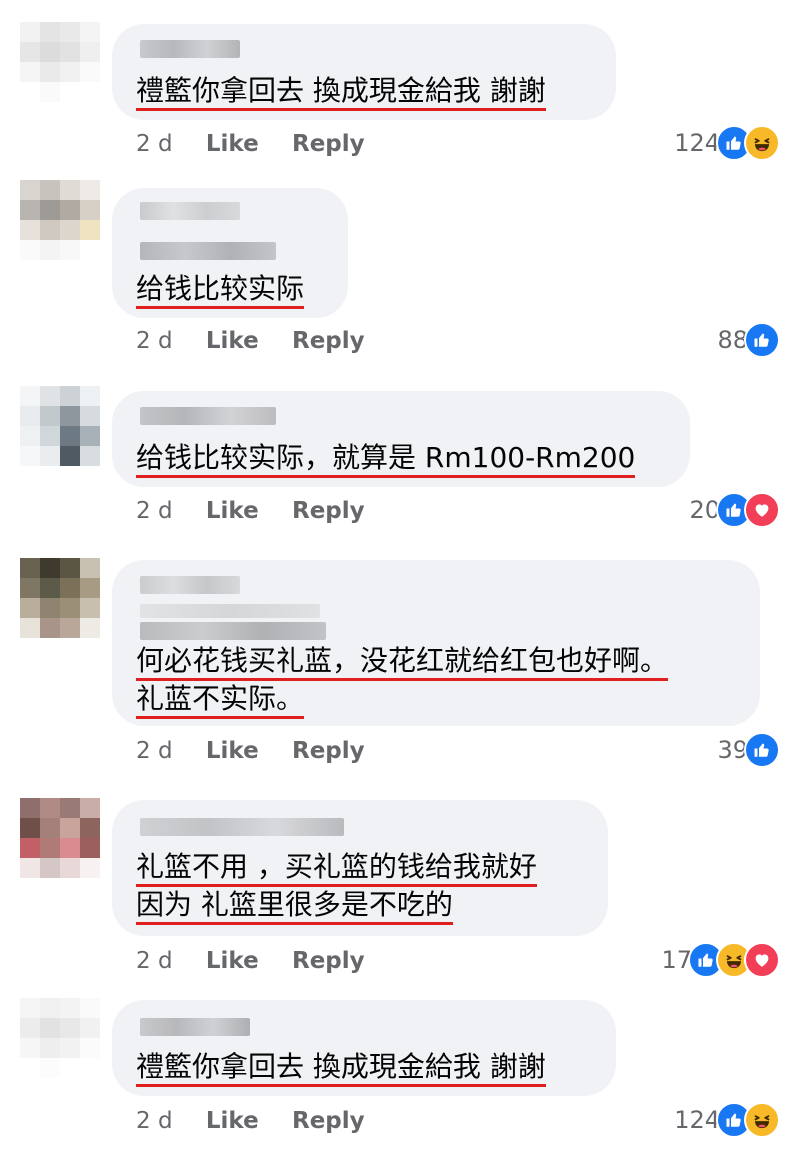 The width and height of the screenshot is (800, 1161). I want to click on comment-text: 礼蓝不实际。, so click(220, 699).